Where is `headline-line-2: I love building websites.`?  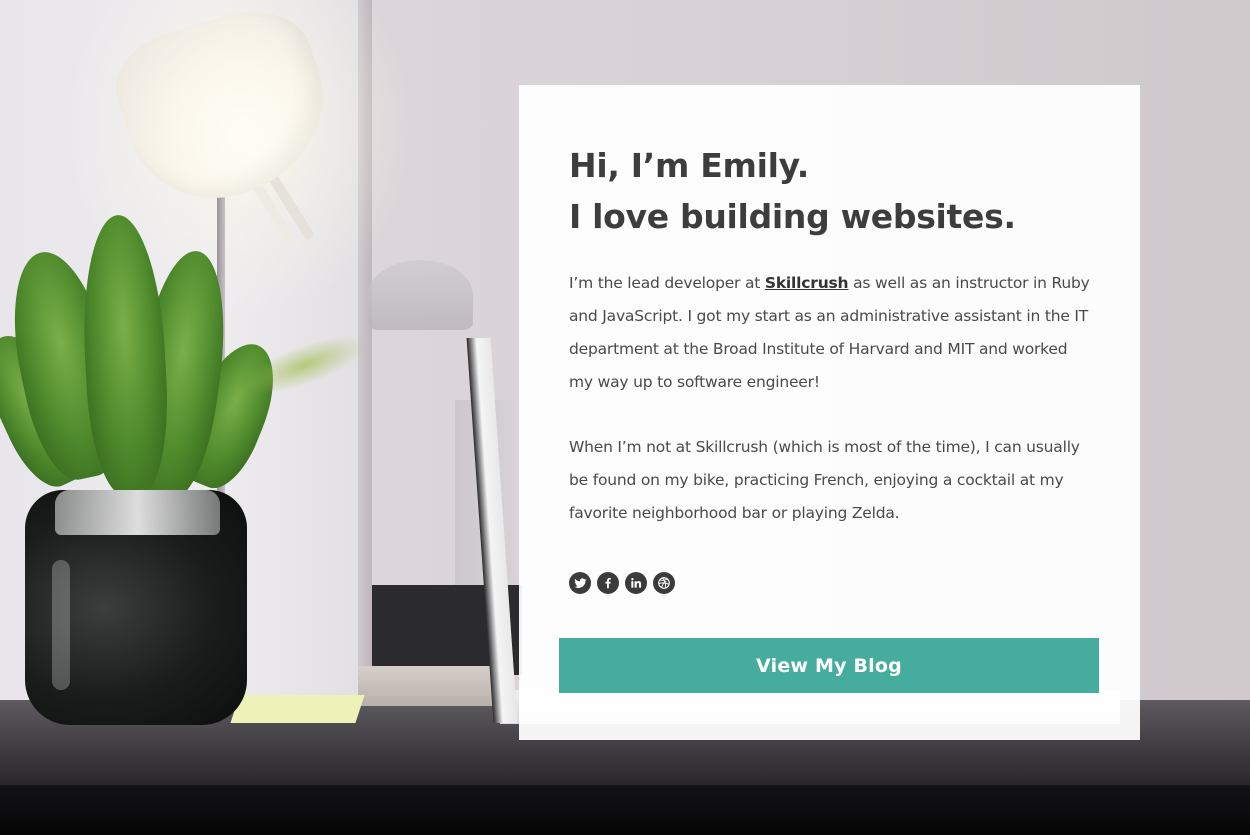 headline-line-2: I love building websites. is located at coordinates (792, 216).